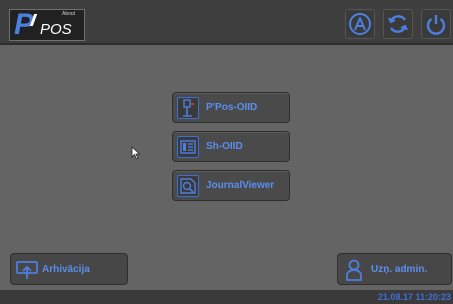 This screenshot has width=453, height=304. What do you see at coordinates (136, 153) in the screenshot?
I see `mouse-cursor-icon` at bounding box center [136, 153].